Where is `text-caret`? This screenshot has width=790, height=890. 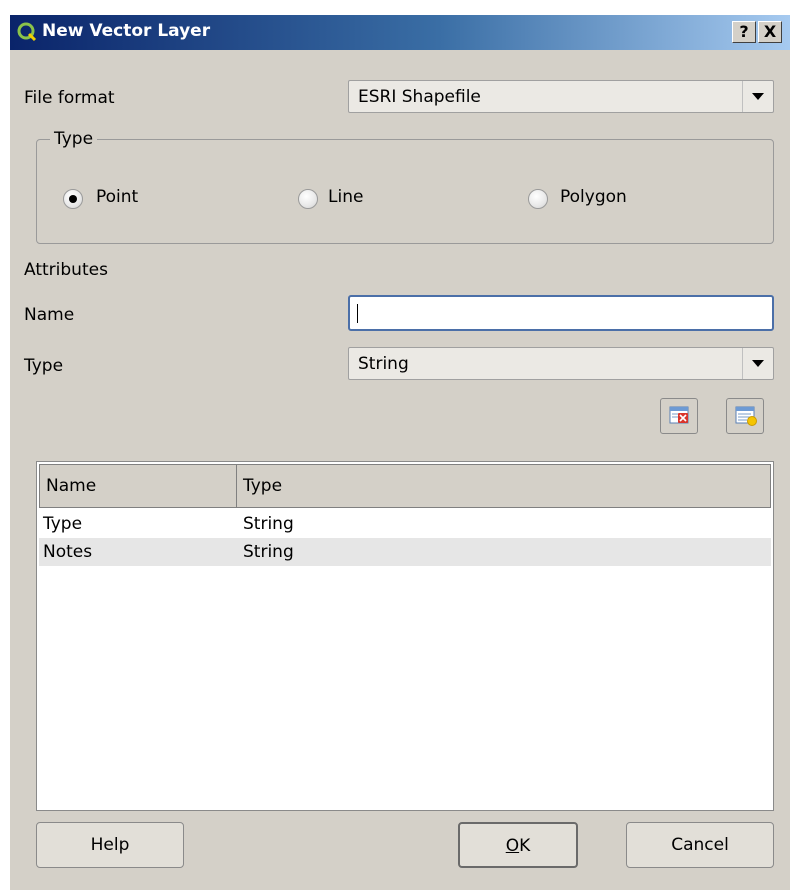 text-caret is located at coordinates (357, 313).